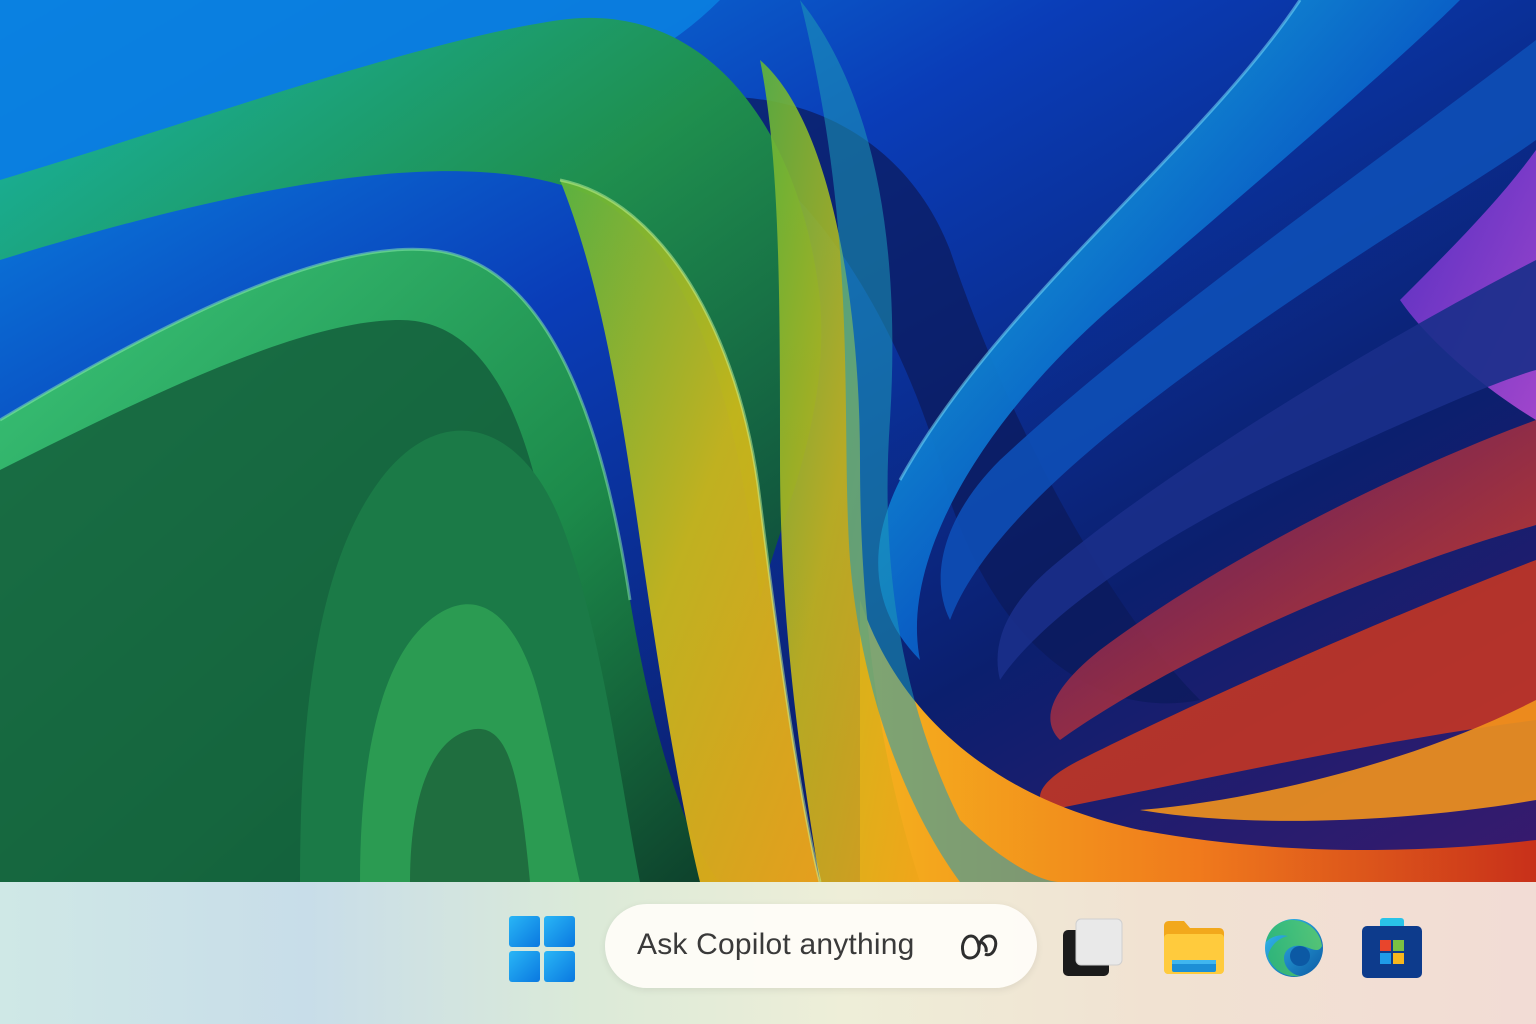 Image resolution: width=1536 pixels, height=1024 pixels. What do you see at coordinates (776, 944) in the screenshot?
I see `copilot-search-placeholder: Ask Copilot anything` at bounding box center [776, 944].